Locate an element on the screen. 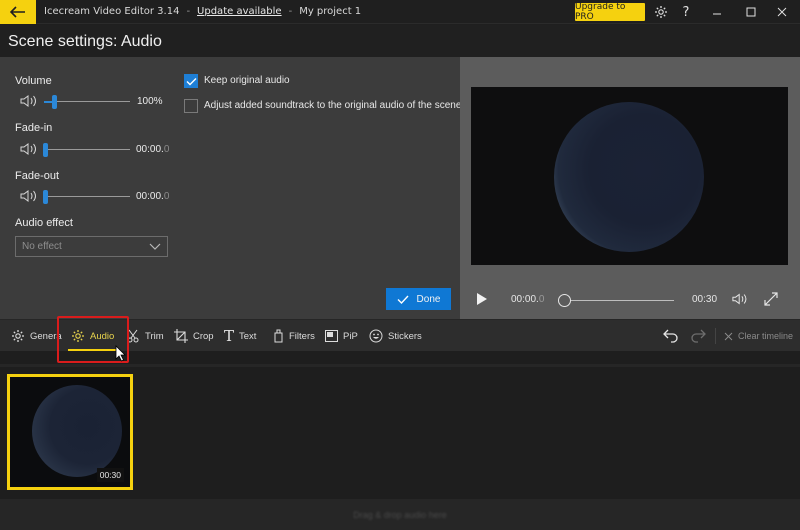 This screenshot has width=800, height=530. current-time: 00:00.0 is located at coordinates (527, 299).